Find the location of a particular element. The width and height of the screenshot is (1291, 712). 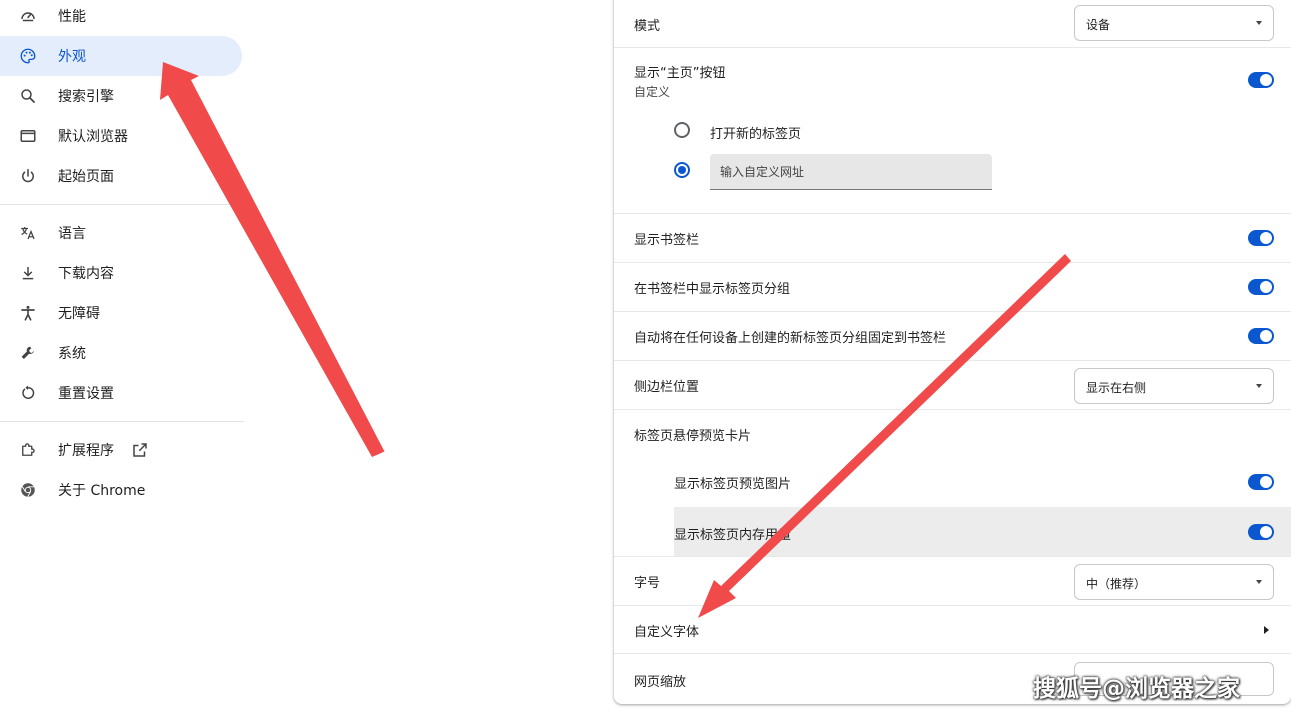

tab-groups-bookmarks-toggle is located at coordinates (1261, 287).